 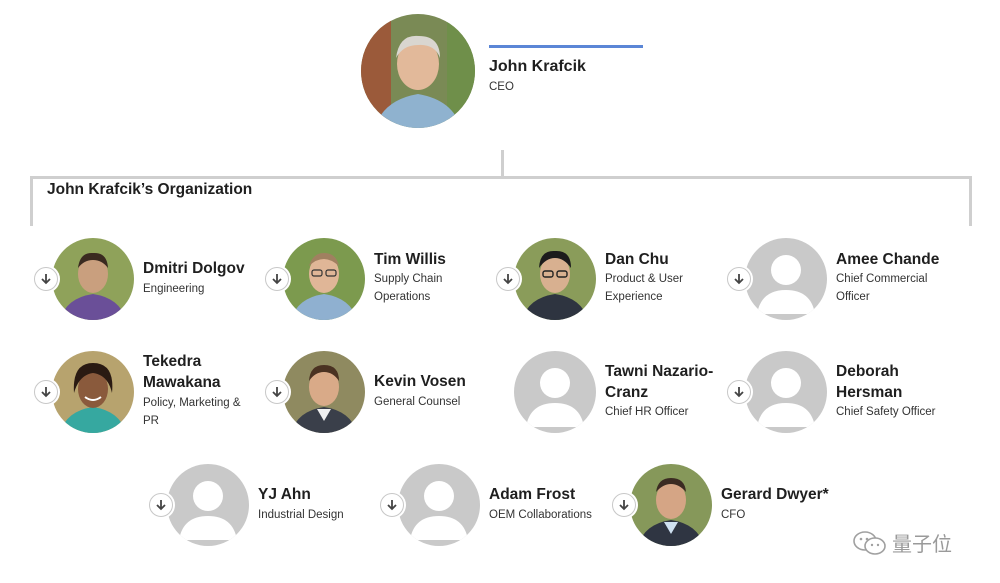 What do you see at coordinates (420, 381) in the screenshot?
I see `person-name: Kevin Vosen` at bounding box center [420, 381].